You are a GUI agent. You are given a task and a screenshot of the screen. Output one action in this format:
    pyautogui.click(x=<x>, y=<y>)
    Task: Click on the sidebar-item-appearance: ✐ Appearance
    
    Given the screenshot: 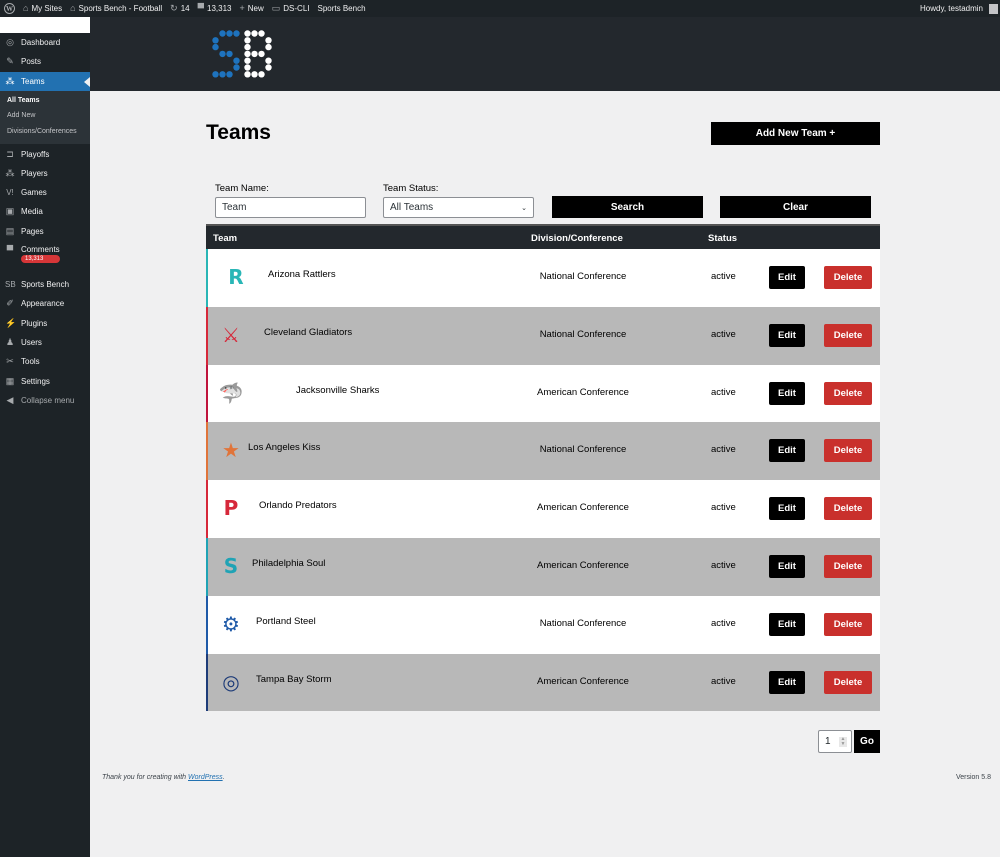 What is the action you would take?
    pyautogui.click(x=45, y=303)
    